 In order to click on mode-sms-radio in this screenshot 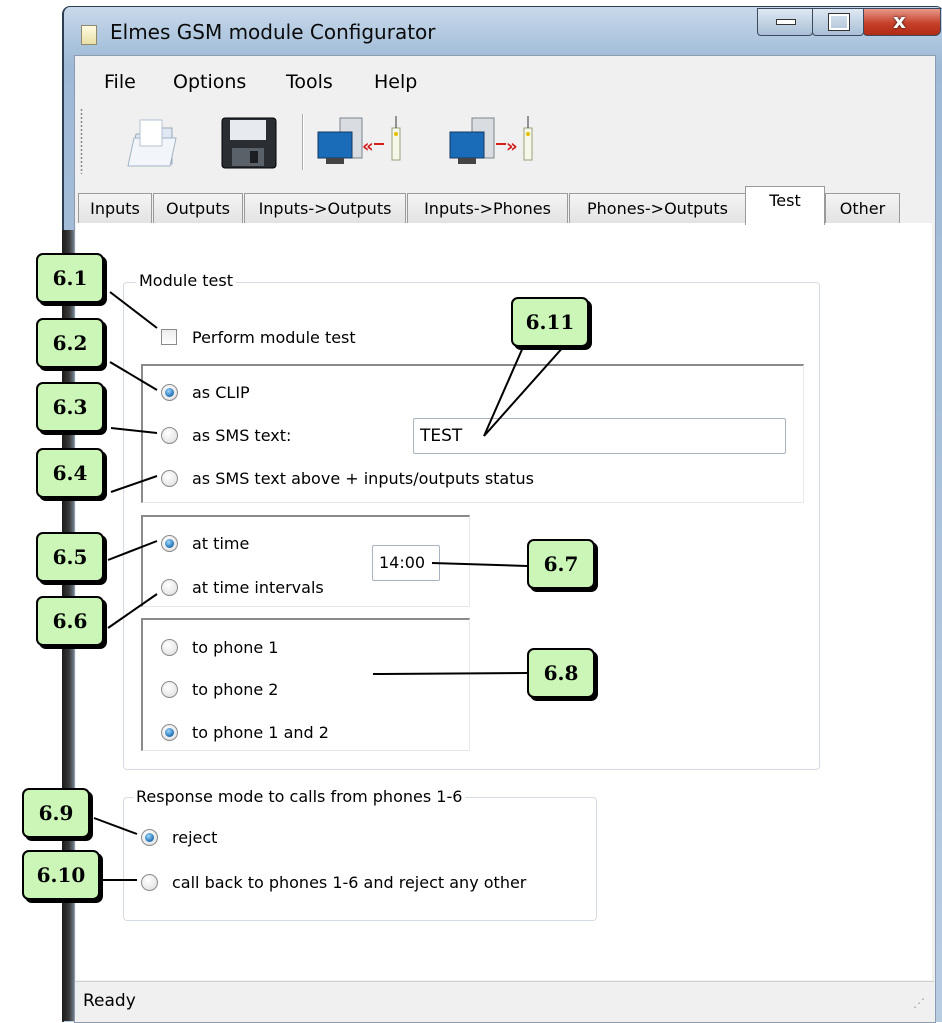, I will do `click(169, 435)`.